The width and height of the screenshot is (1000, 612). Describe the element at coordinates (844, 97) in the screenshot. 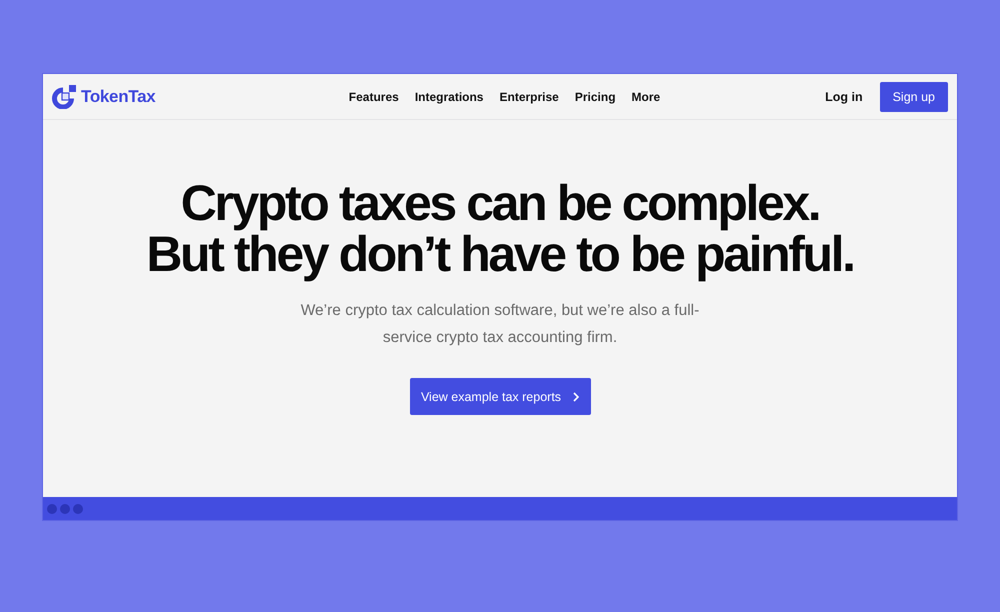

I see `login-link: Log in` at that location.